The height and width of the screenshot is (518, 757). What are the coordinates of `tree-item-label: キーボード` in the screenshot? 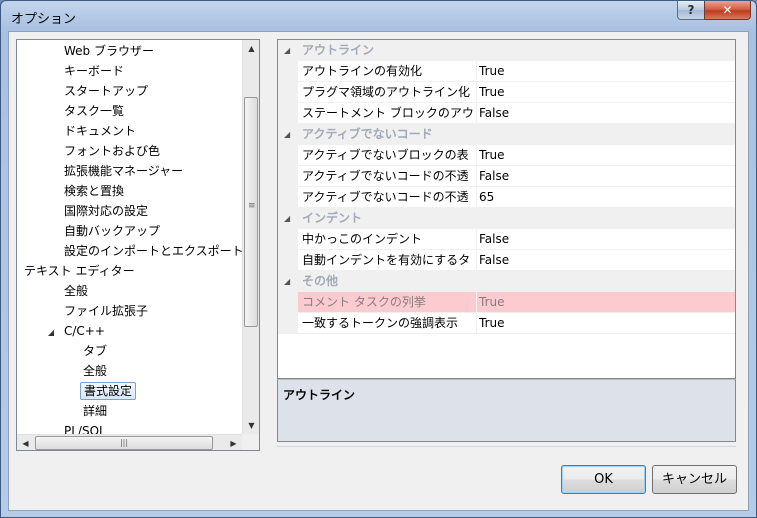 It's located at (94, 71).